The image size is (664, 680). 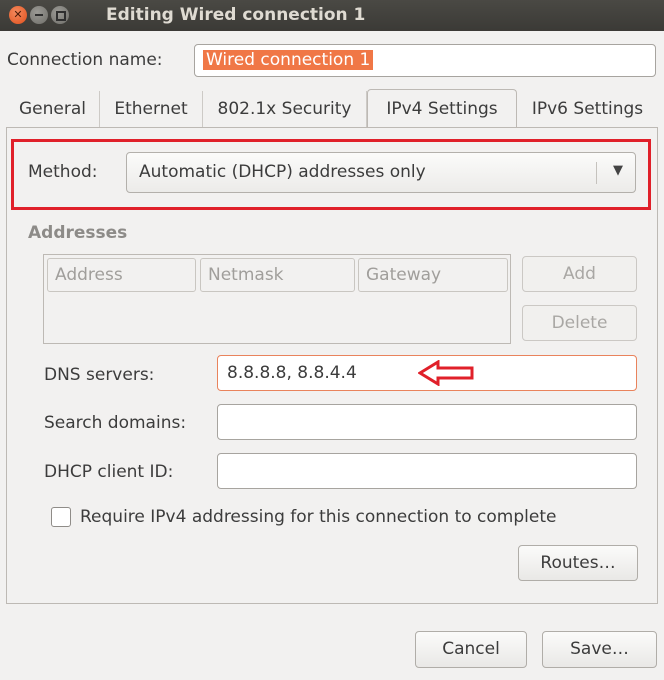 I want to click on tab-ipv4-settings: IPv4 Settings, so click(x=442, y=109).